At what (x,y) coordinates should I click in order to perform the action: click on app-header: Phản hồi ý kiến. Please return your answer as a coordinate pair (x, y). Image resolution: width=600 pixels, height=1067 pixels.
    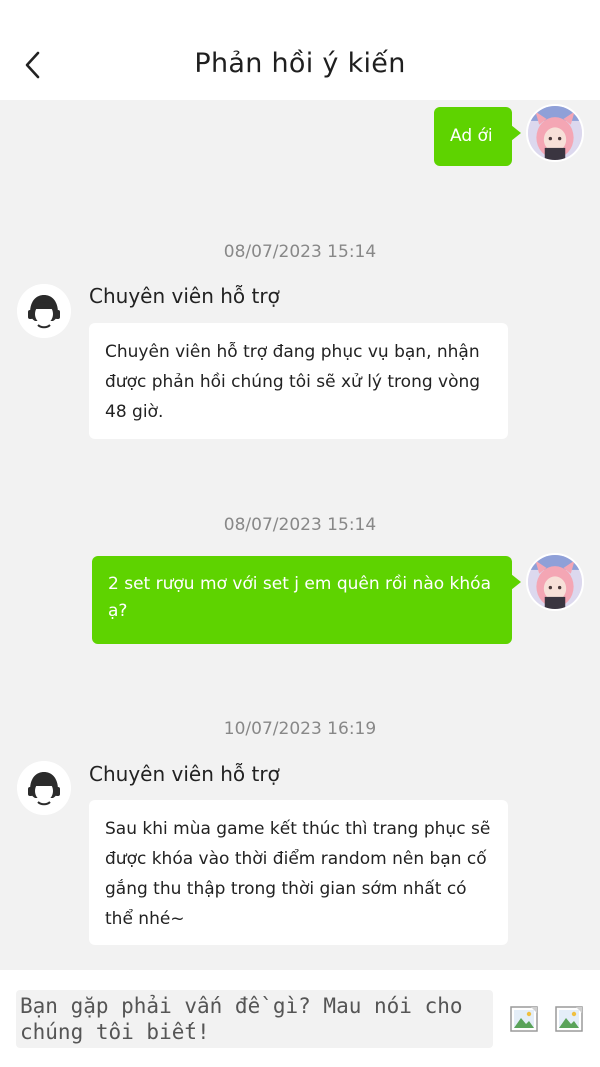
    Looking at the image, I should click on (300, 50).